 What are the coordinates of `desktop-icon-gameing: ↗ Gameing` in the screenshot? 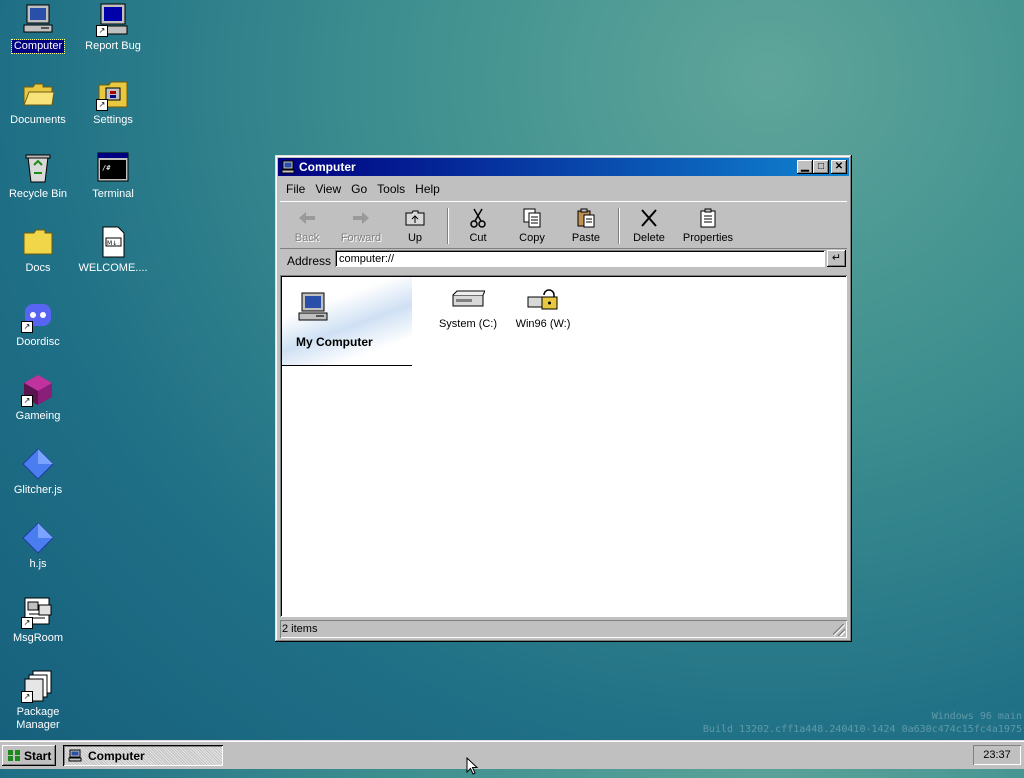 It's located at (38, 398).